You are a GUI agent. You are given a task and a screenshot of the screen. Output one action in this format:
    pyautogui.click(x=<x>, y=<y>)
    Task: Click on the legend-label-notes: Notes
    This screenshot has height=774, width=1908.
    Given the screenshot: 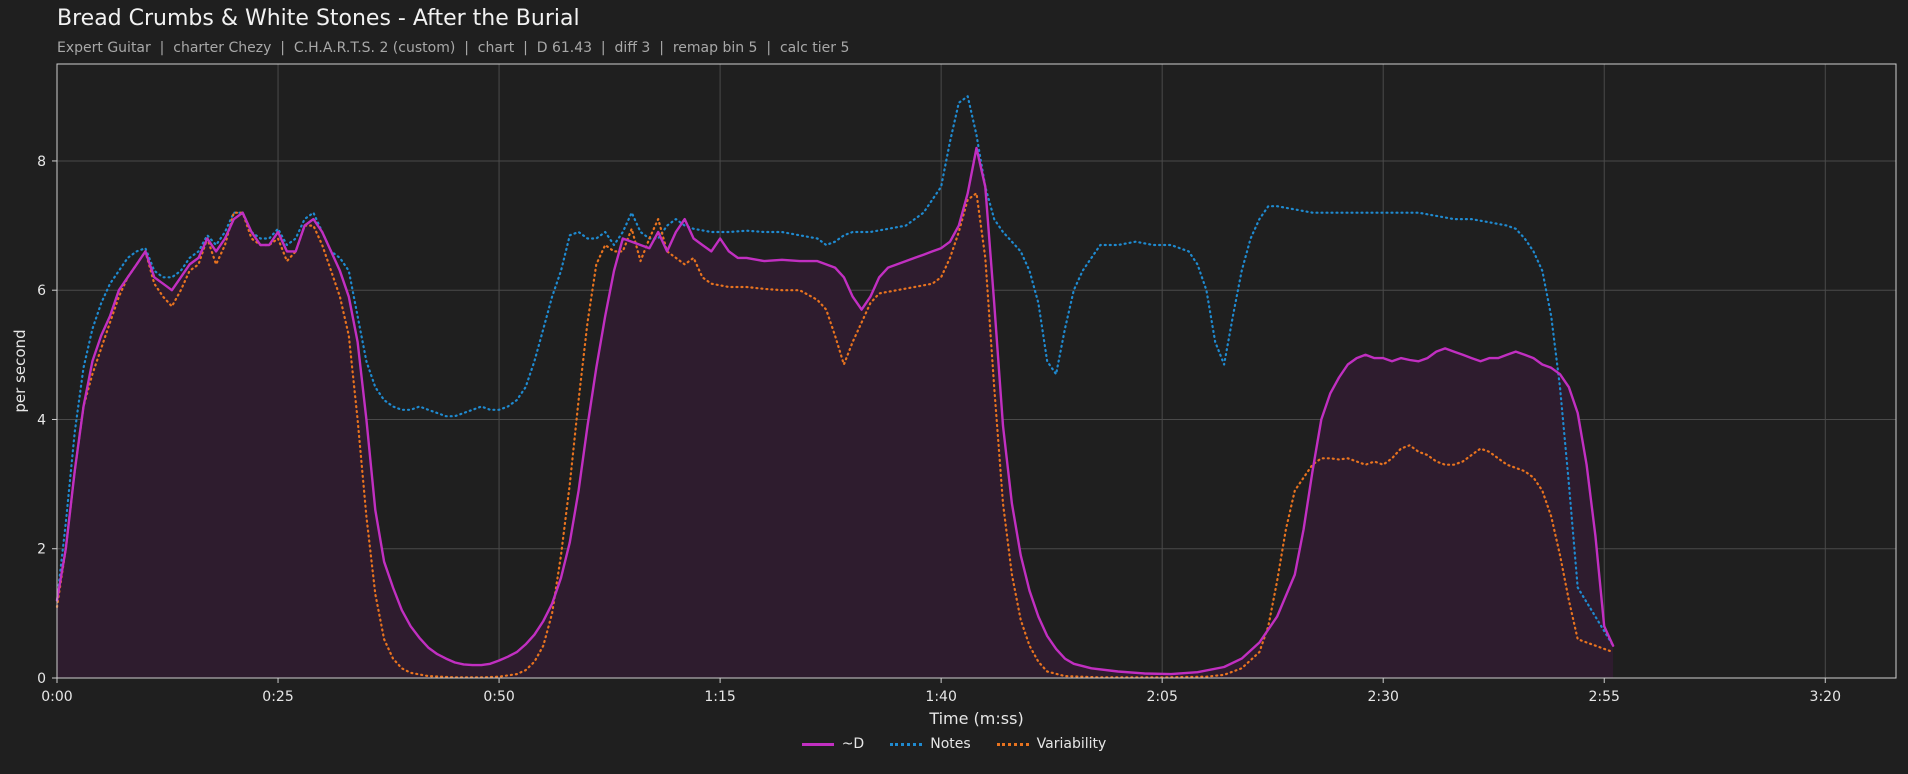 What is the action you would take?
    pyautogui.click(x=950, y=744)
    